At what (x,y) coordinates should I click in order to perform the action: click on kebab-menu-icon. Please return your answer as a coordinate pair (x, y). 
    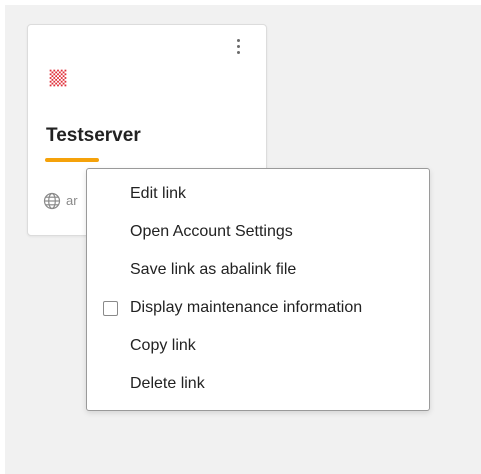
    Looking at the image, I should click on (238, 52).